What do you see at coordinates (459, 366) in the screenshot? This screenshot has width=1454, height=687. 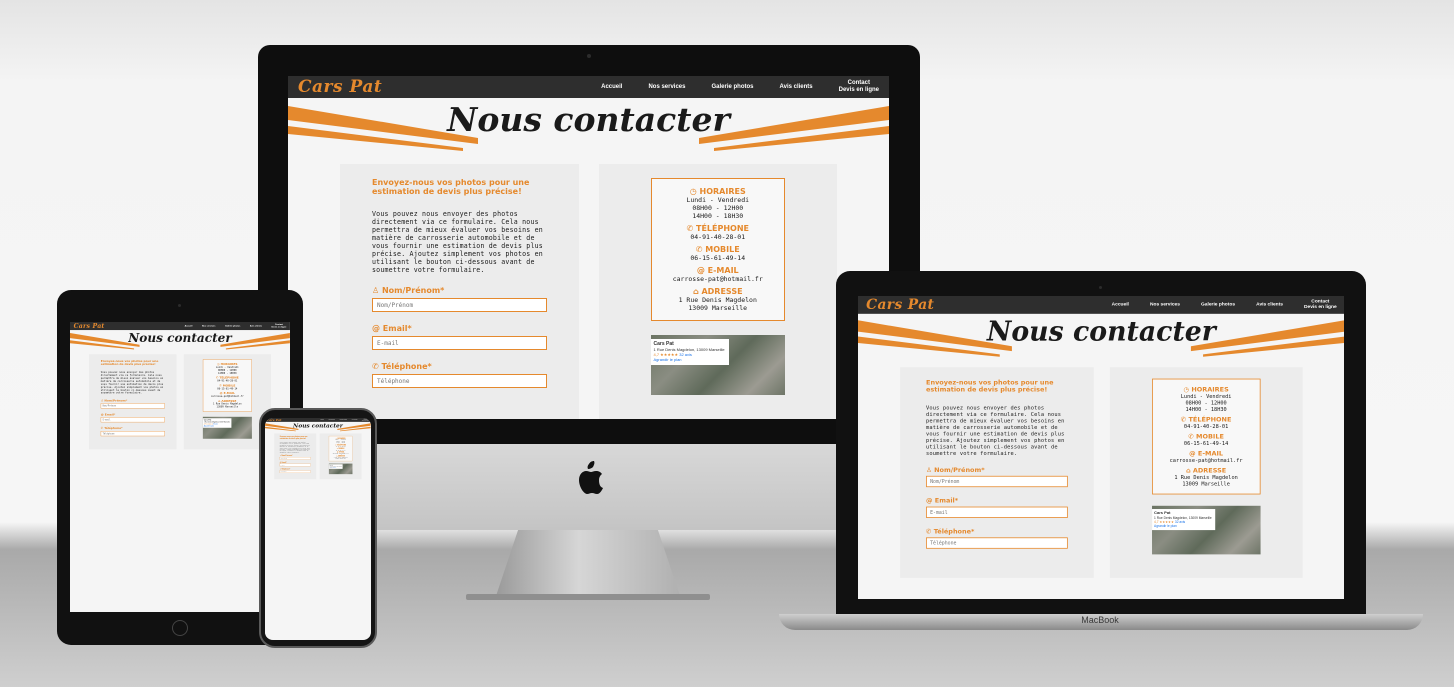 I see `phone-label: ✆ Téléphone*` at bounding box center [459, 366].